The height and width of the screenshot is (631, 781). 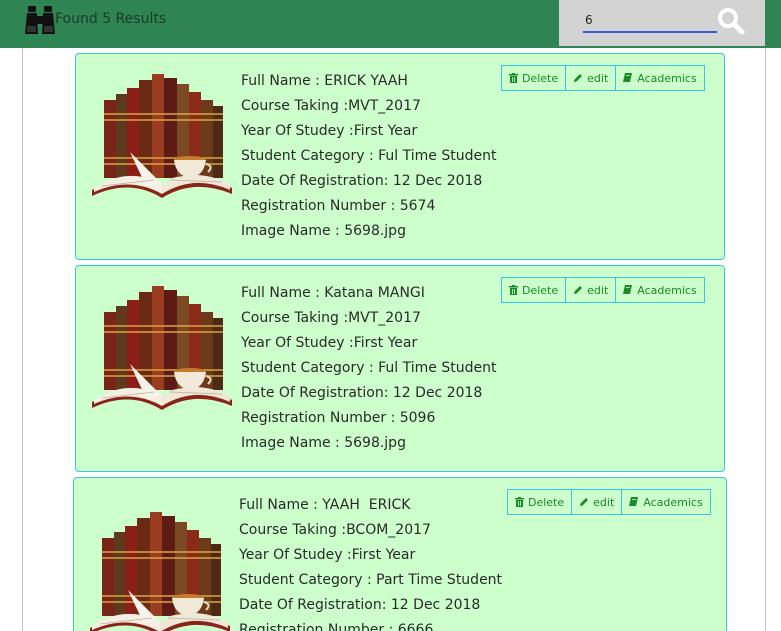 I want to click on top-bar: Found 5 Results, so click(x=390, y=24).